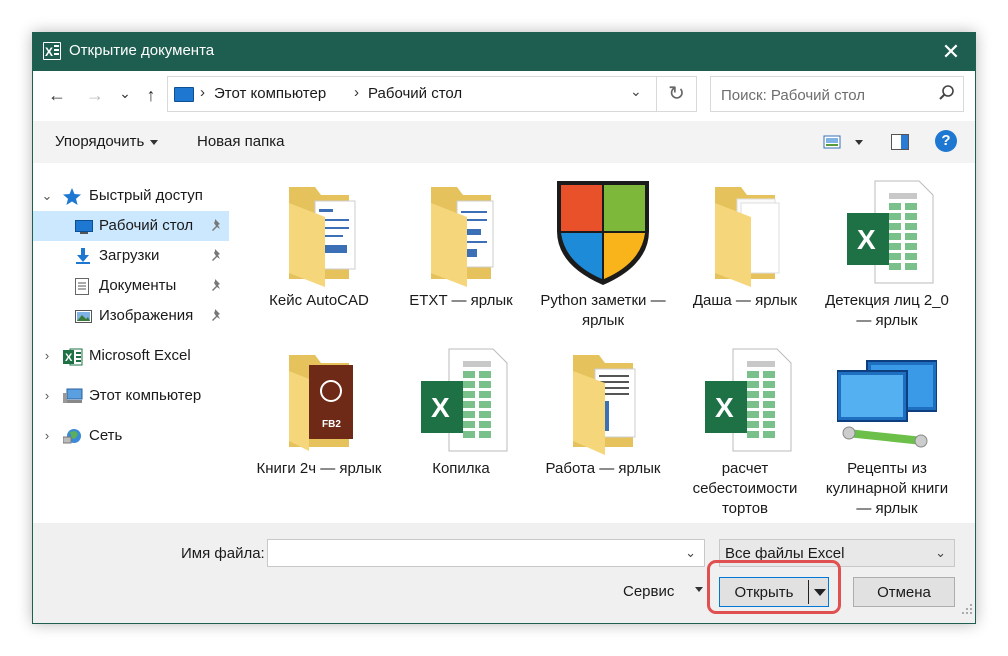 The height and width of the screenshot is (656, 1008). Describe the element at coordinates (223, 553) in the screenshot. I see `filename-label: Имя файла:` at that location.